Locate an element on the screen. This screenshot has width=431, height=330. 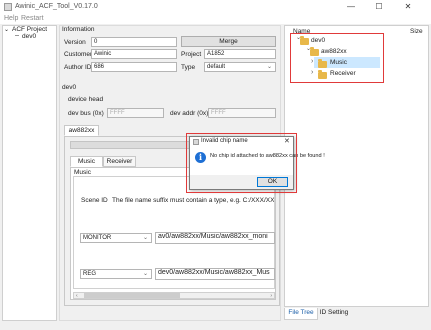
device-section-title: dev0 is located at coordinates (69, 87).